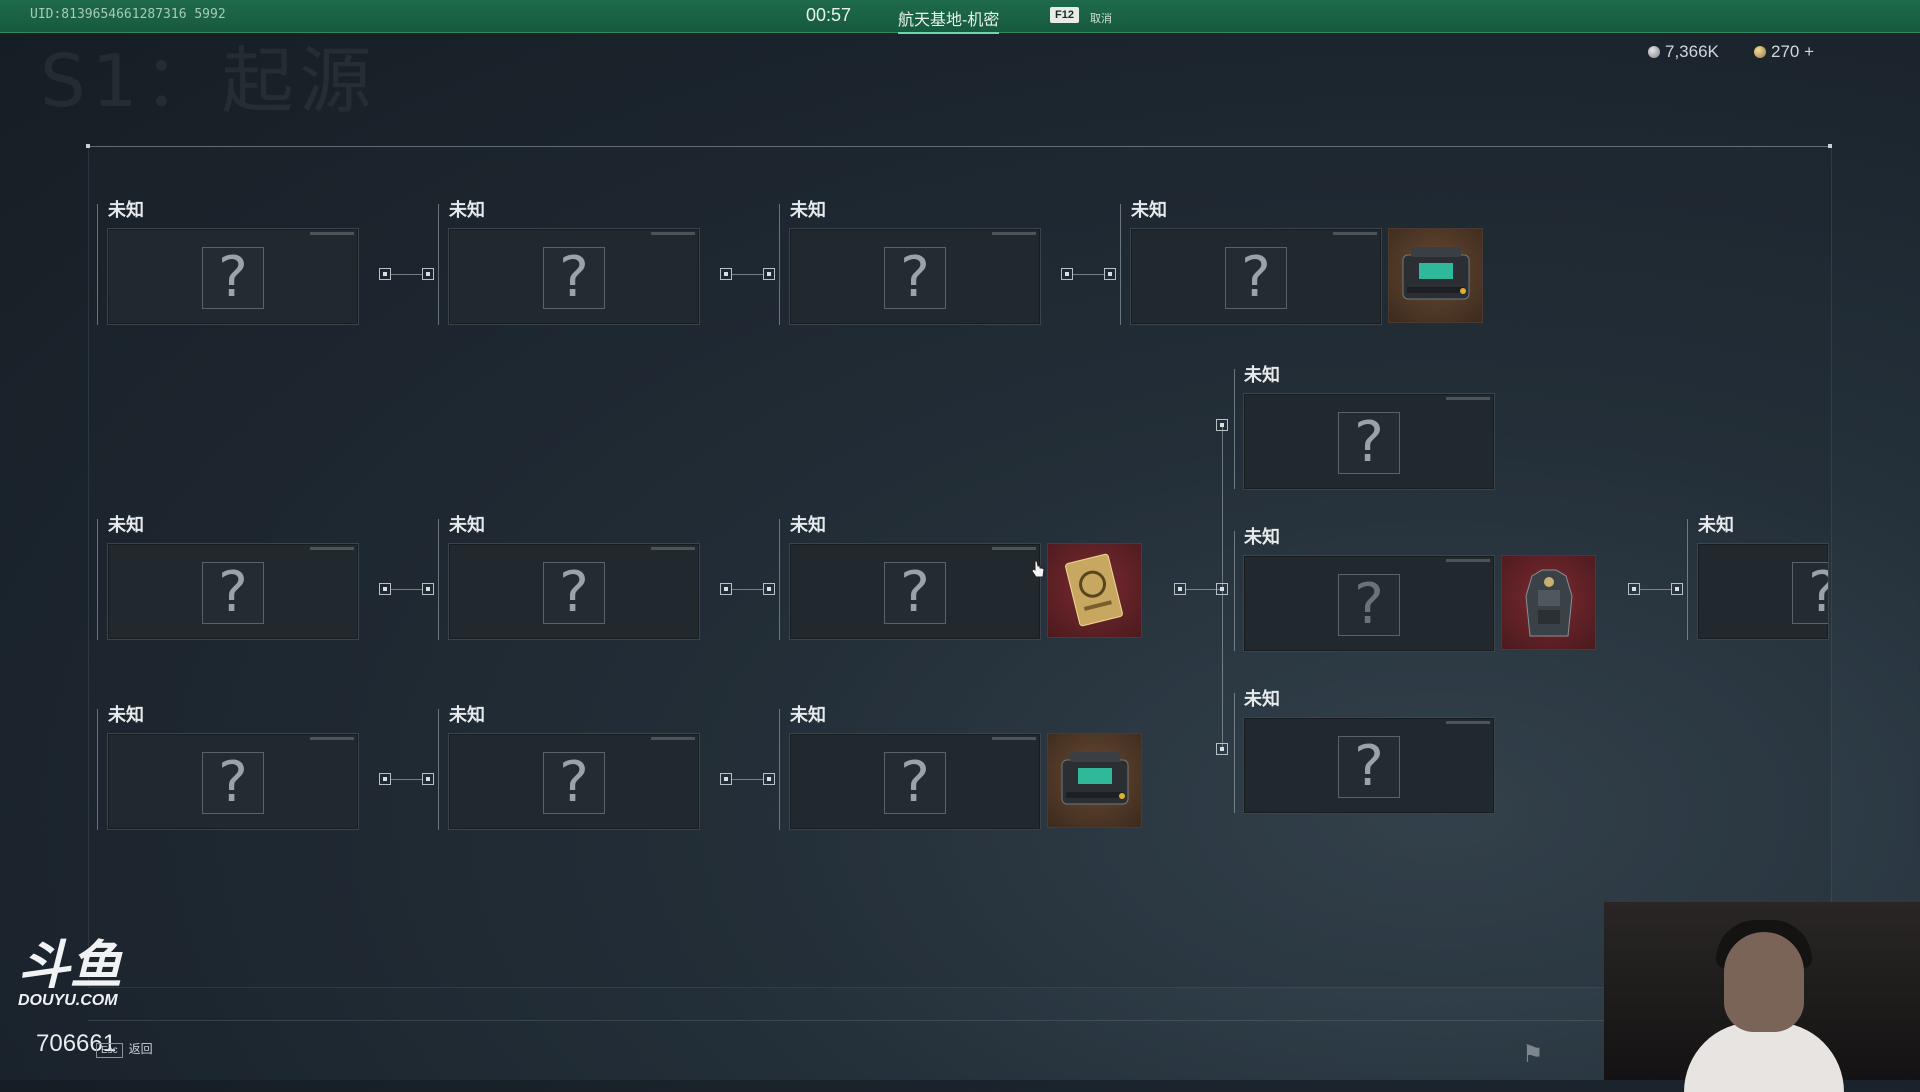 The image size is (1920, 1092). I want to click on silver-currency: 7,366K, so click(1683, 52).